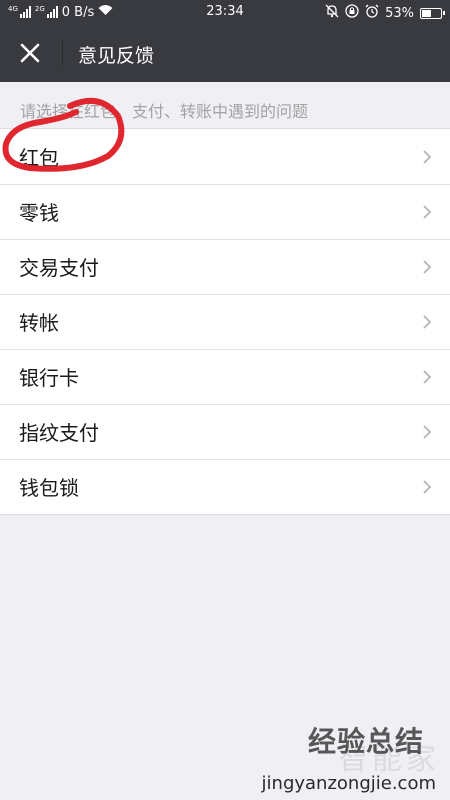  What do you see at coordinates (372, 13) in the screenshot?
I see `alarm-icon` at bounding box center [372, 13].